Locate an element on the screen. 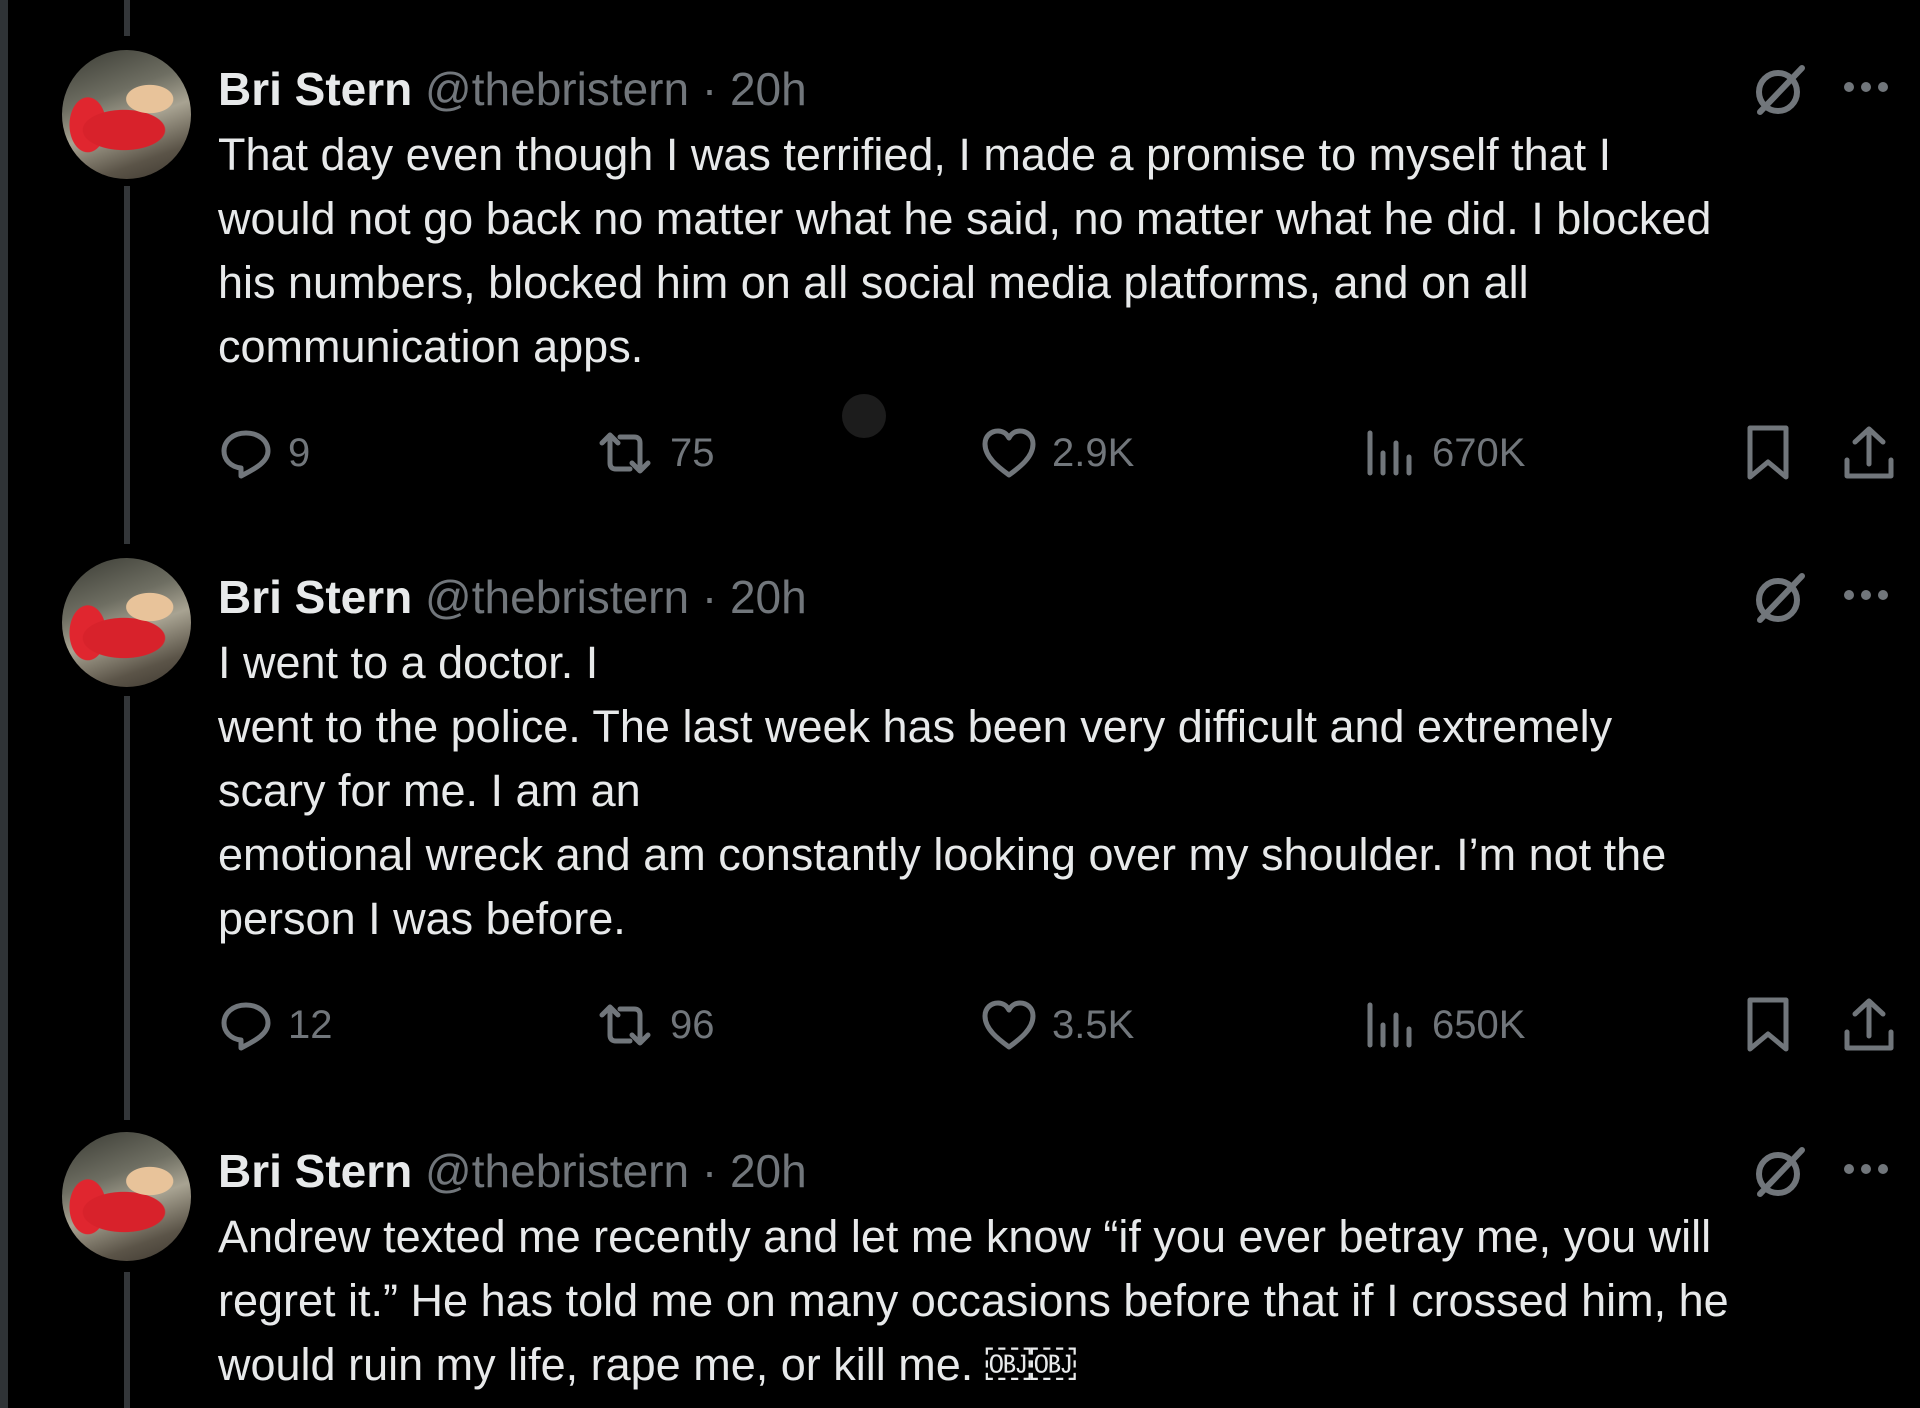 The height and width of the screenshot is (1408, 1920). reply-button: 12 is located at coordinates (275, 1025).